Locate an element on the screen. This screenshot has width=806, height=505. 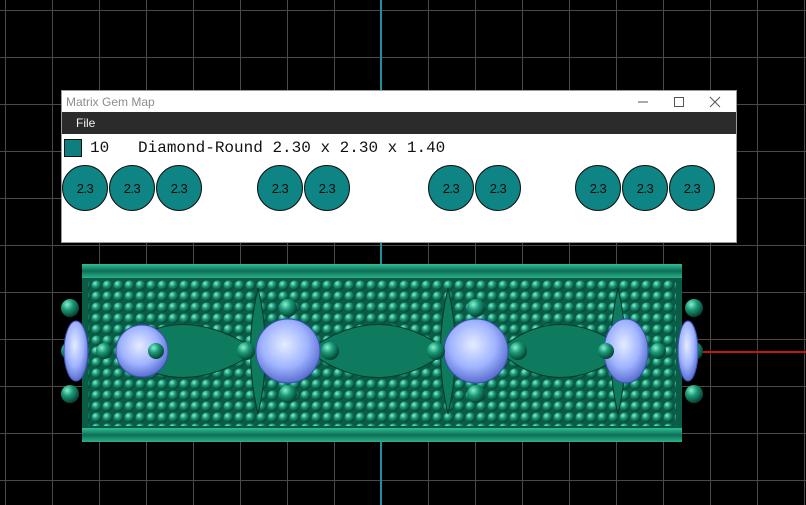
gem-count: 10 is located at coordinates (100, 148).